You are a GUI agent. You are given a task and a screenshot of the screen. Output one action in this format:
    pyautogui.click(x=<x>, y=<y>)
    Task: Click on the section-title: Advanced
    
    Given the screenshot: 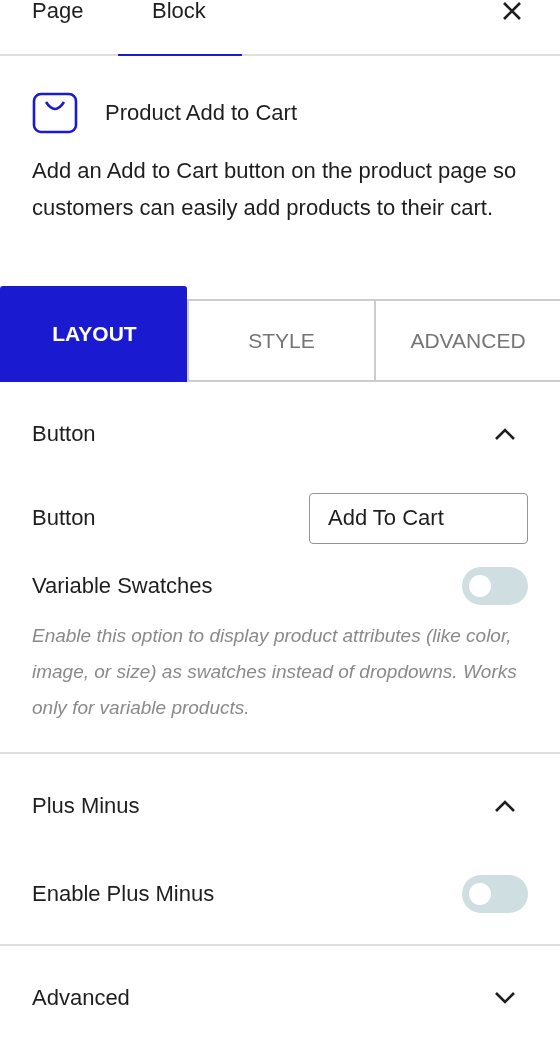 What is the action you would take?
    pyautogui.click(x=81, y=998)
    